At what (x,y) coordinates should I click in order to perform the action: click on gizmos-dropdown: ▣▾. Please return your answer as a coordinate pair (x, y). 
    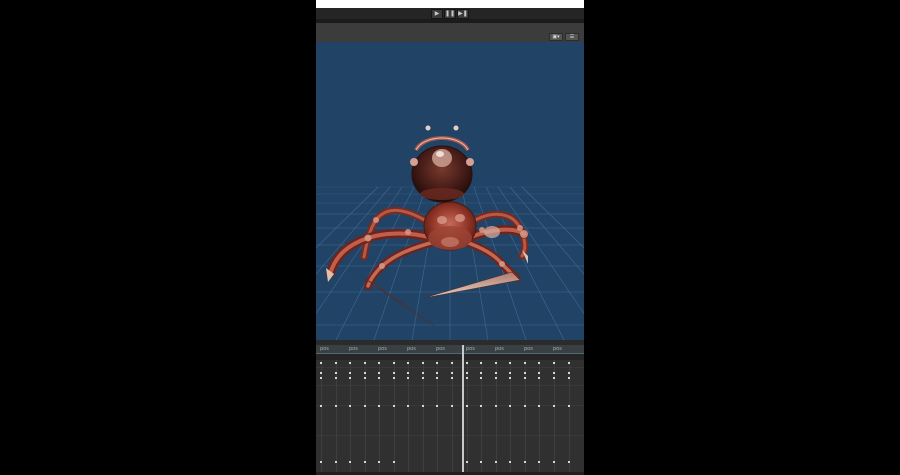
    Looking at the image, I should click on (556, 37).